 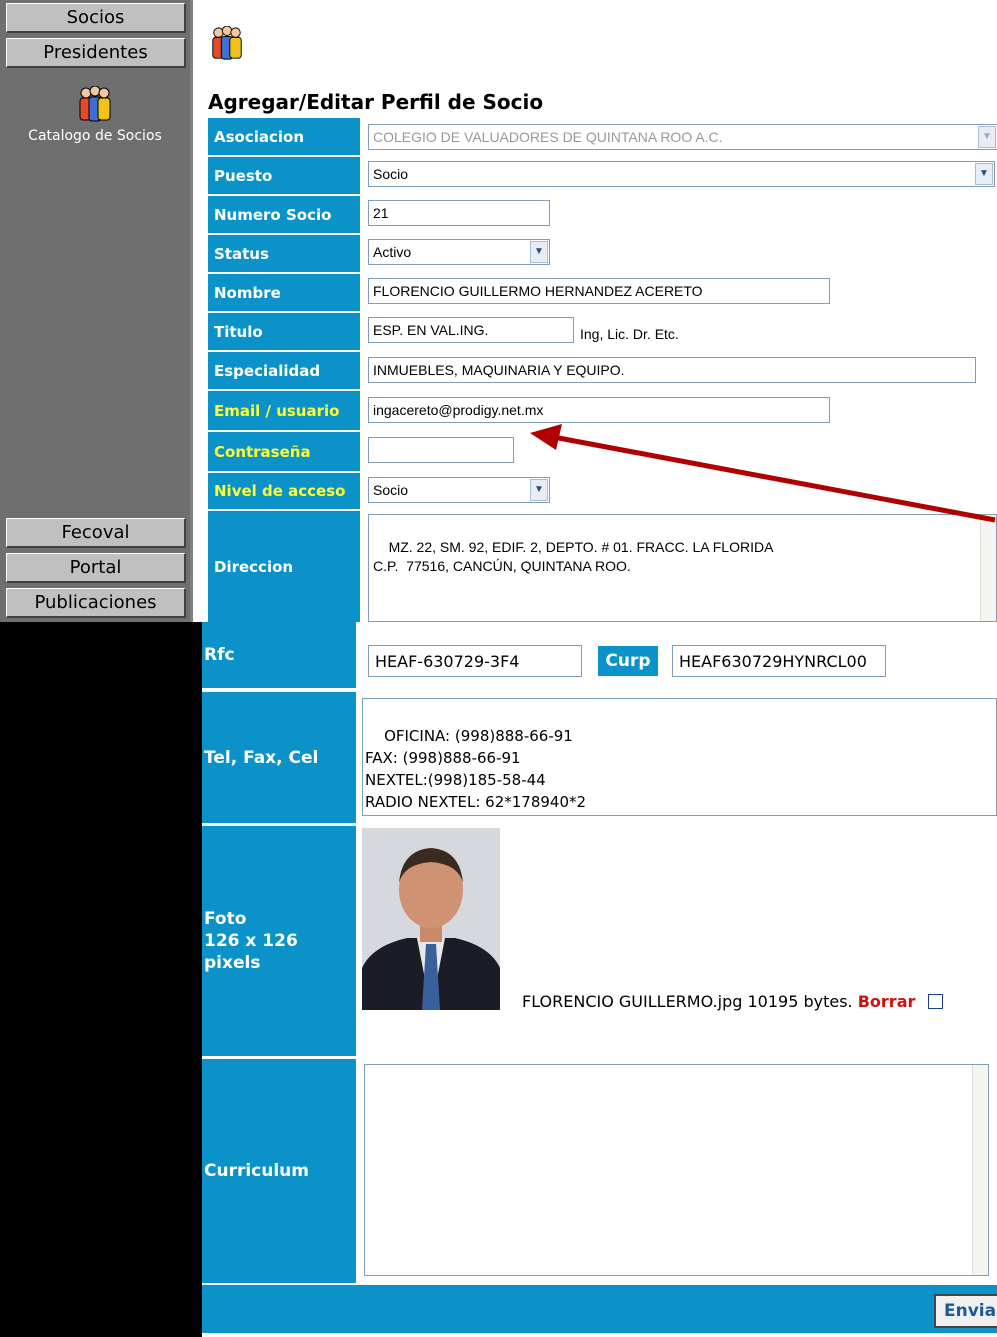 What do you see at coordinates (441, 450) in the screenshot?
I see `password-input` at bounding box center [441, 450].